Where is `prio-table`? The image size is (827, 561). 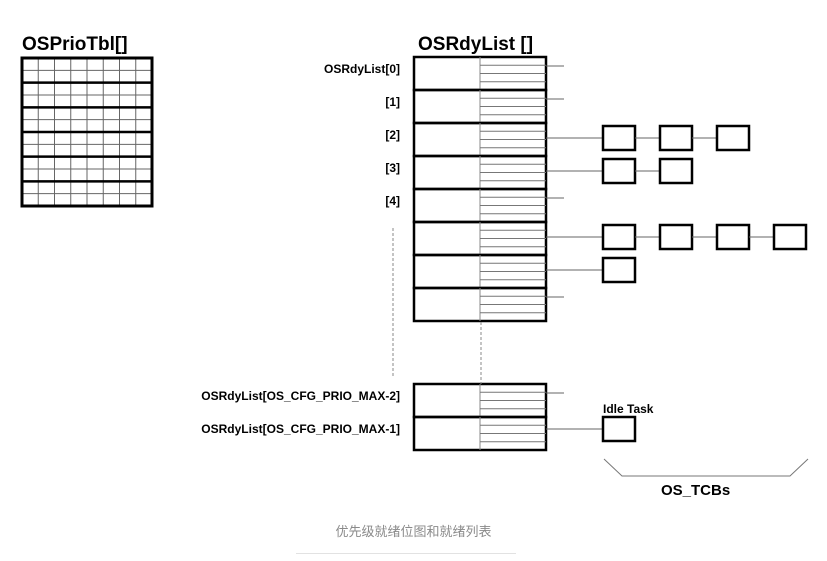 prio-table is located at coordinates (87, 132).